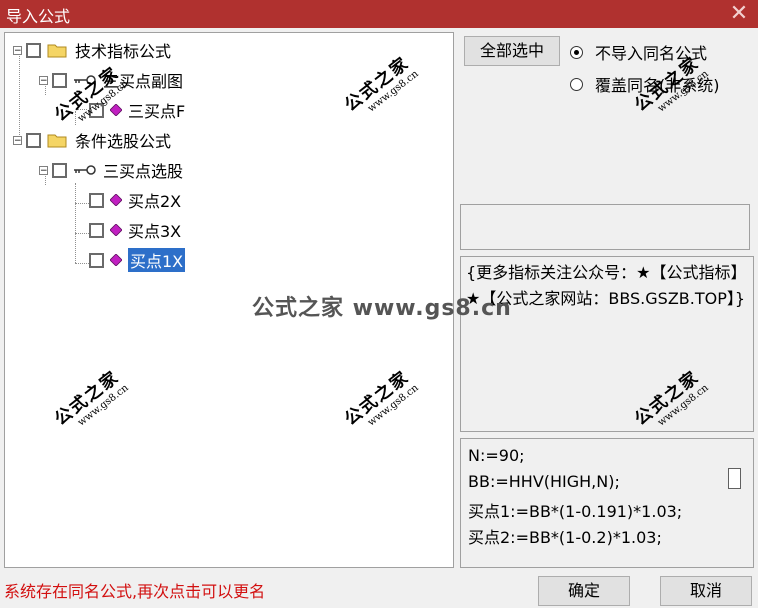 The width and height of the screenshot is (758, 608). What do you see at coordinates (143, 171) in the screenshot?
I see `tree-label: 三买点选股` at bounding box center [143, 171].